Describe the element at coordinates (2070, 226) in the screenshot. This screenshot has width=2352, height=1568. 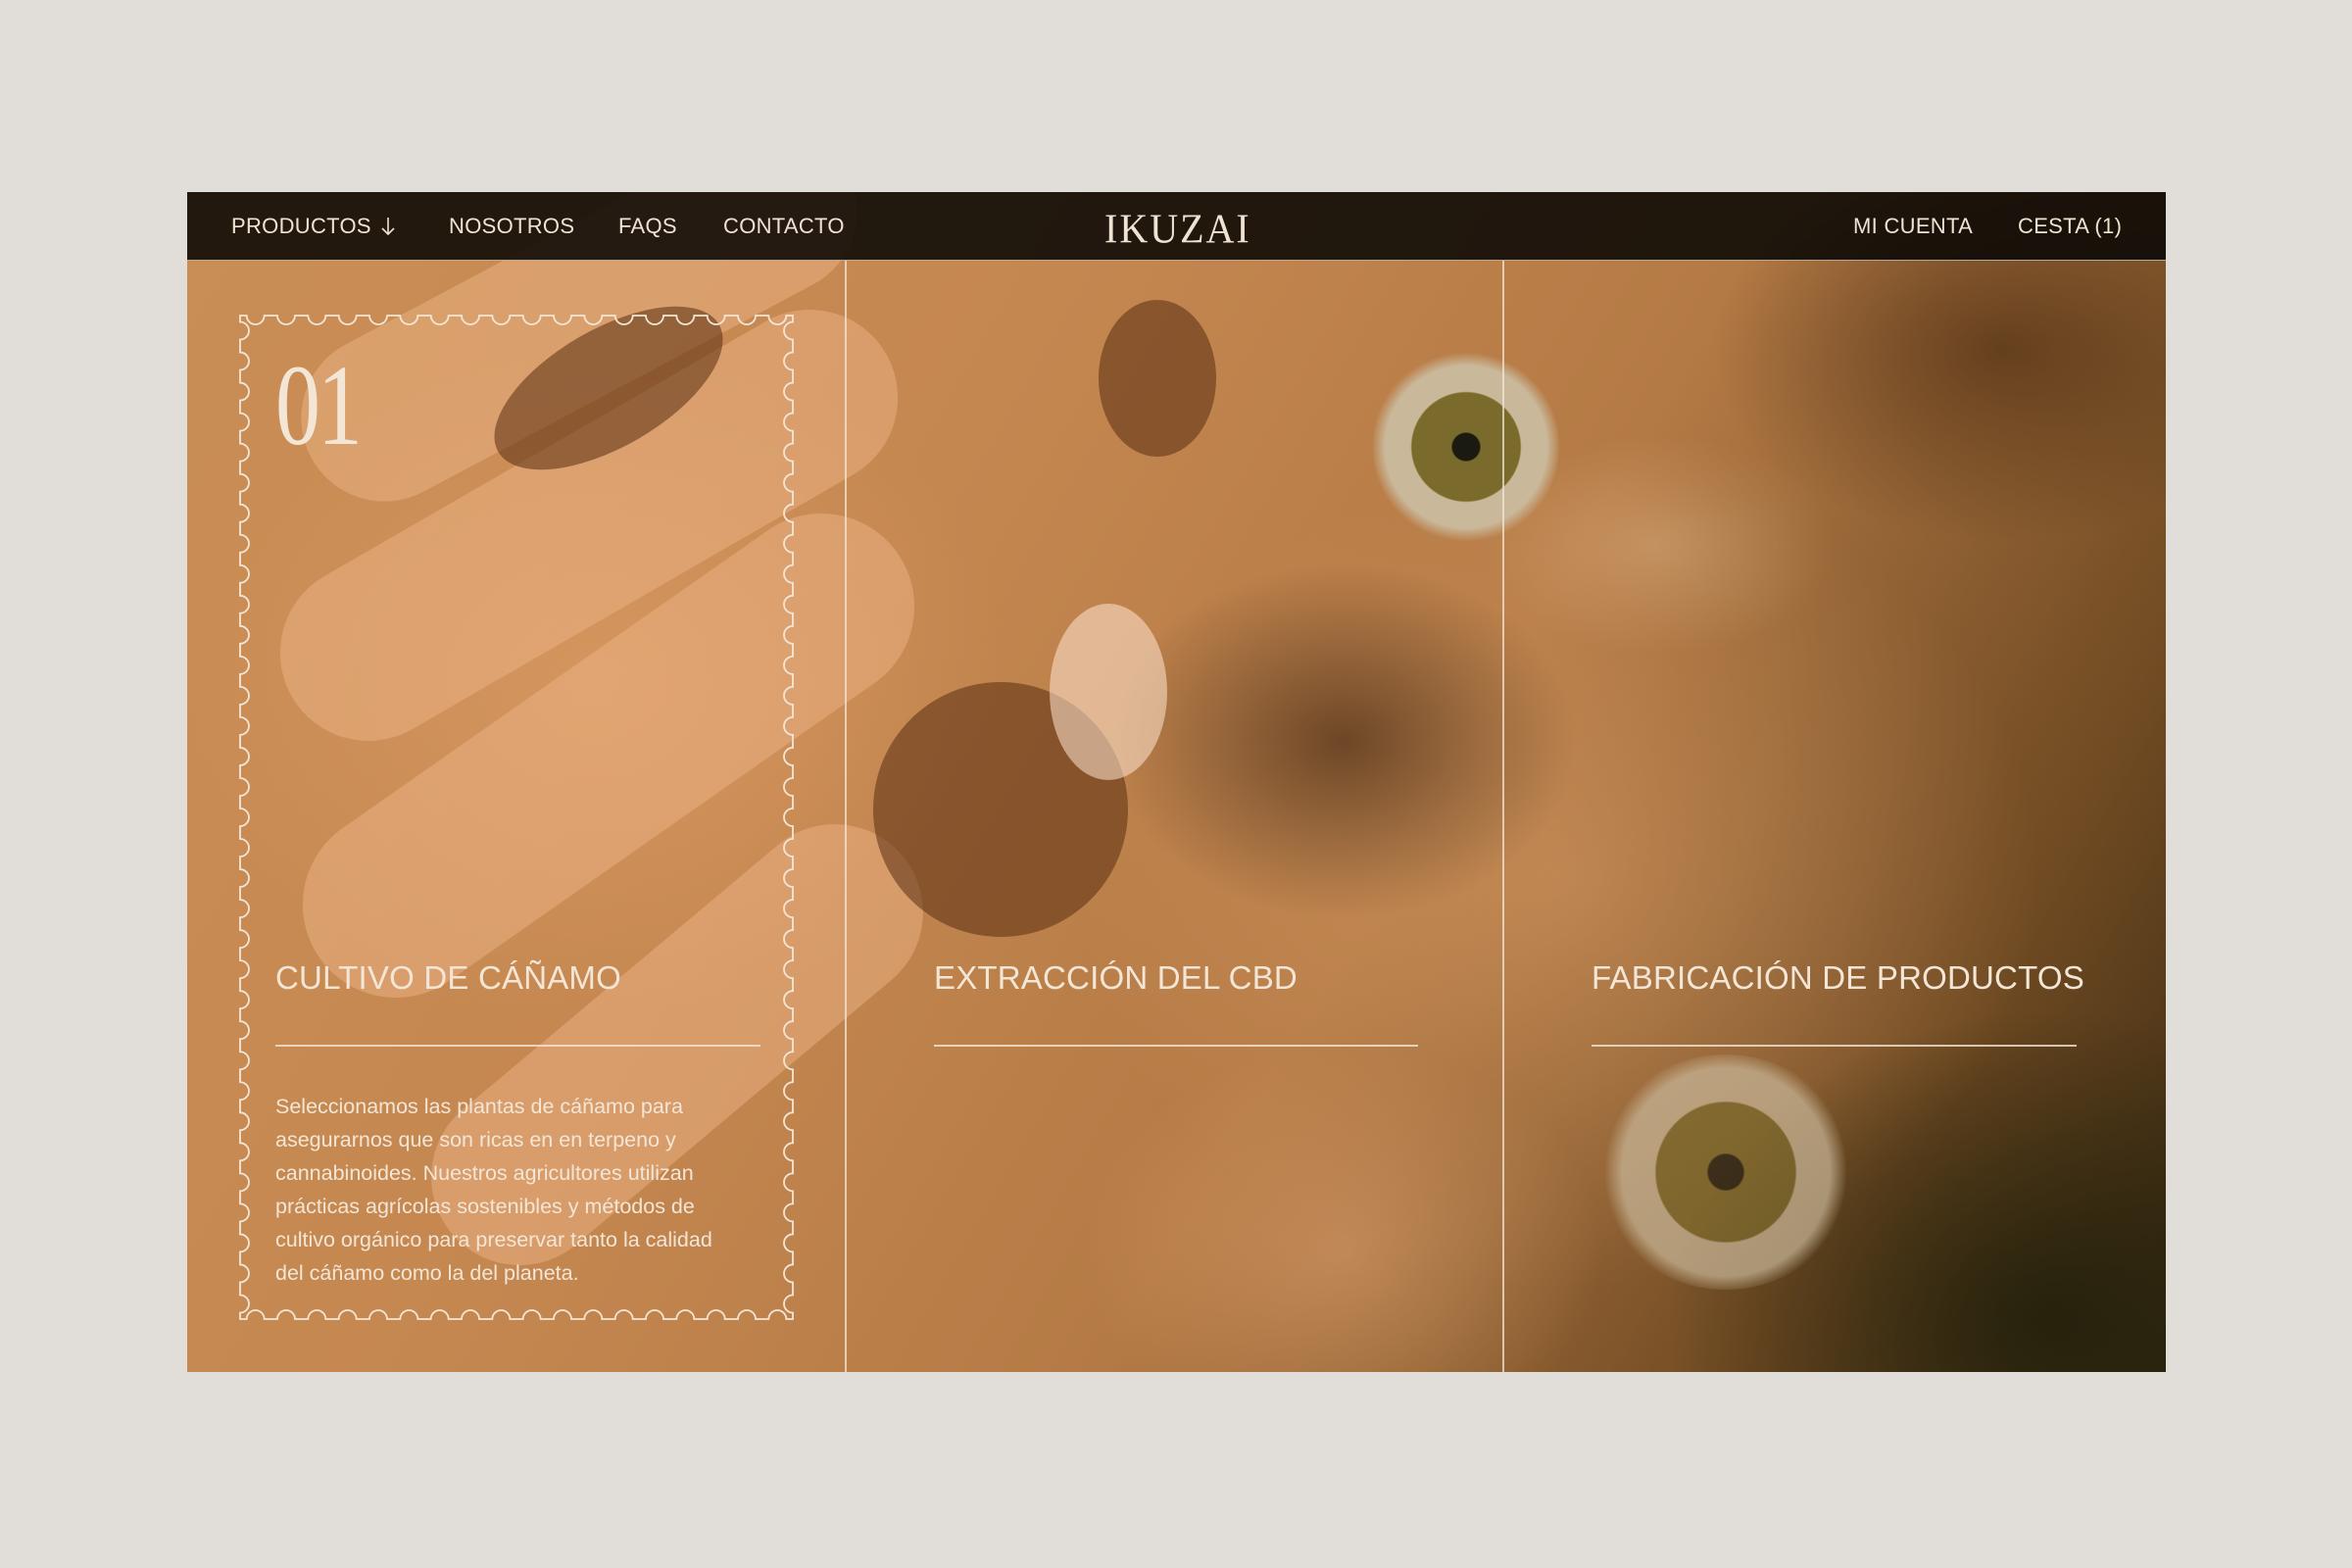
I see `nav-cesta: CESTA (1)` at that location.